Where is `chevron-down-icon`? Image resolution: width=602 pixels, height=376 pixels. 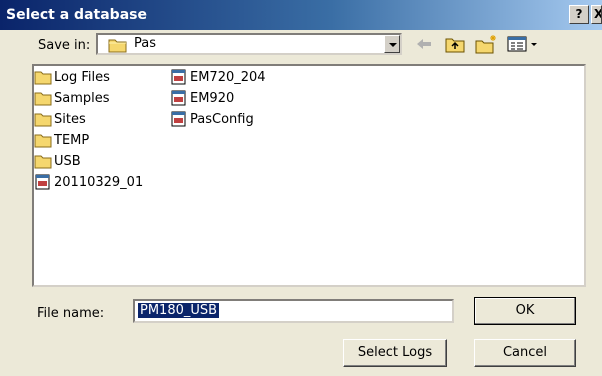 chevron-down-icon is located at coordinates (392, 44).